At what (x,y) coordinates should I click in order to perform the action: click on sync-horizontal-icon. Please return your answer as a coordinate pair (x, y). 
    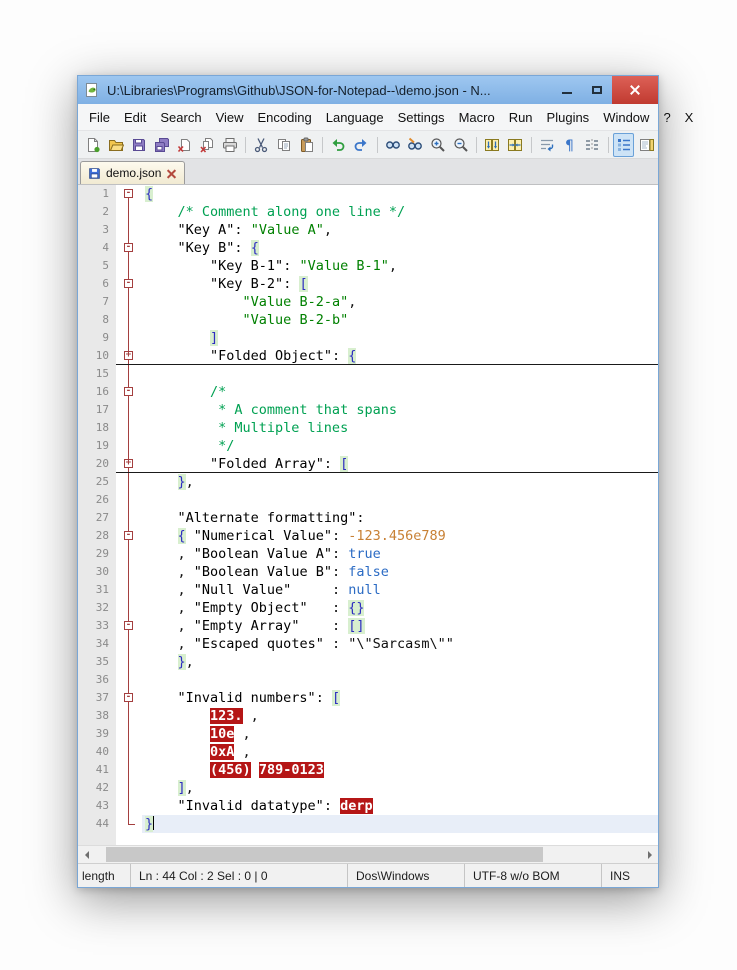
    Looking at the image, I should click on (515, 144).